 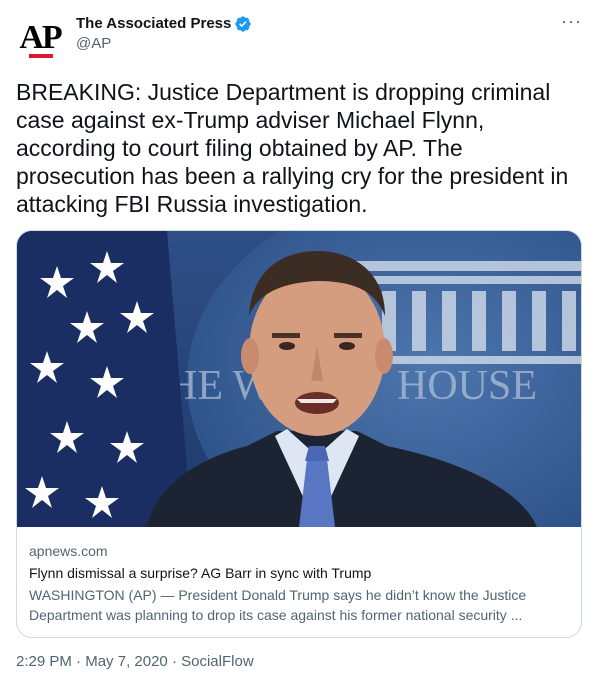 What do you see at coordinates (68, 551) in the screenshot?
I see `link-card-domain: apnews.com` at bounding box center [68, 551].